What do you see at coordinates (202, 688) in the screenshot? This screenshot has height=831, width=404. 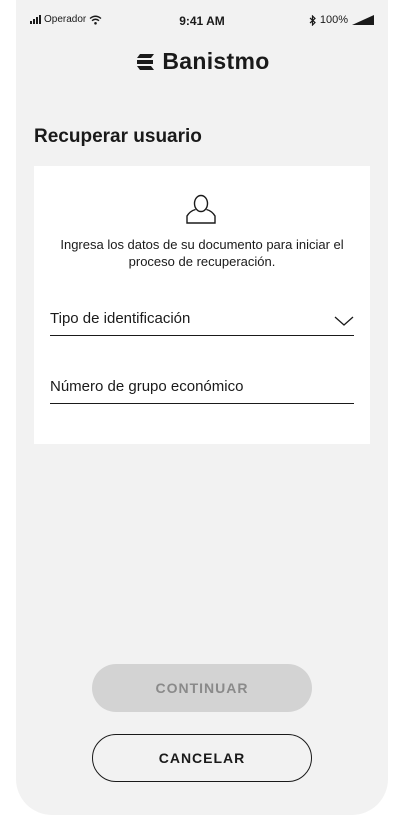 I see `continue-button: CONTINUAR` at bounding box center [202, 688].